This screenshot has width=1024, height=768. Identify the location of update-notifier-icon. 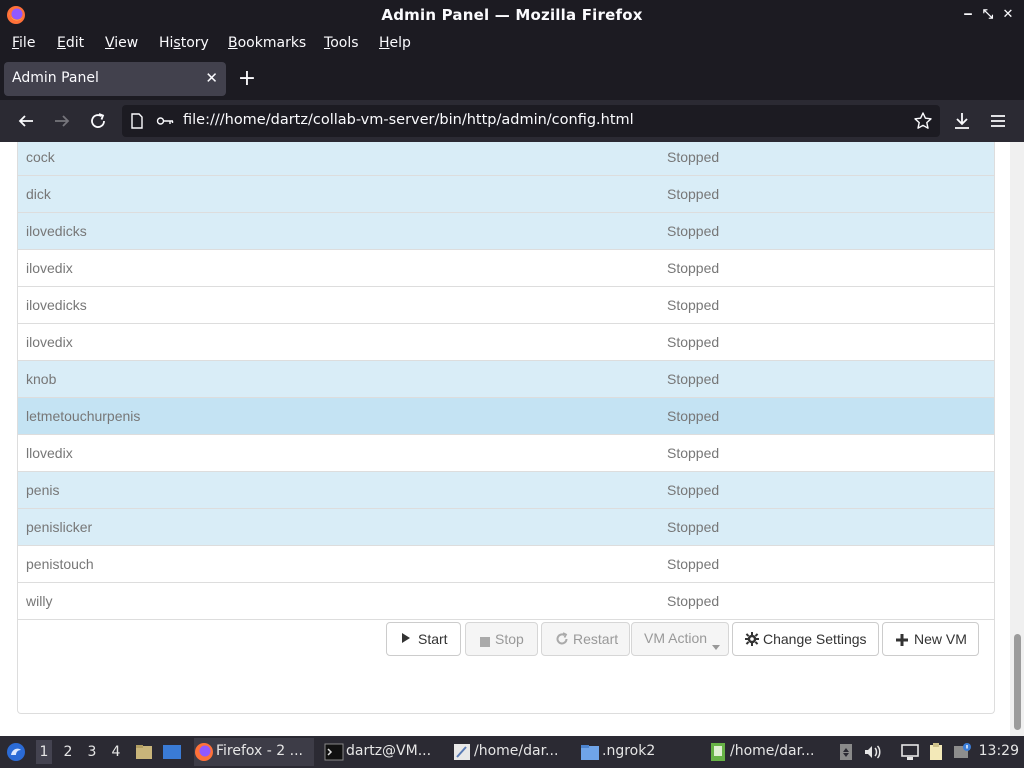
(962, 752).